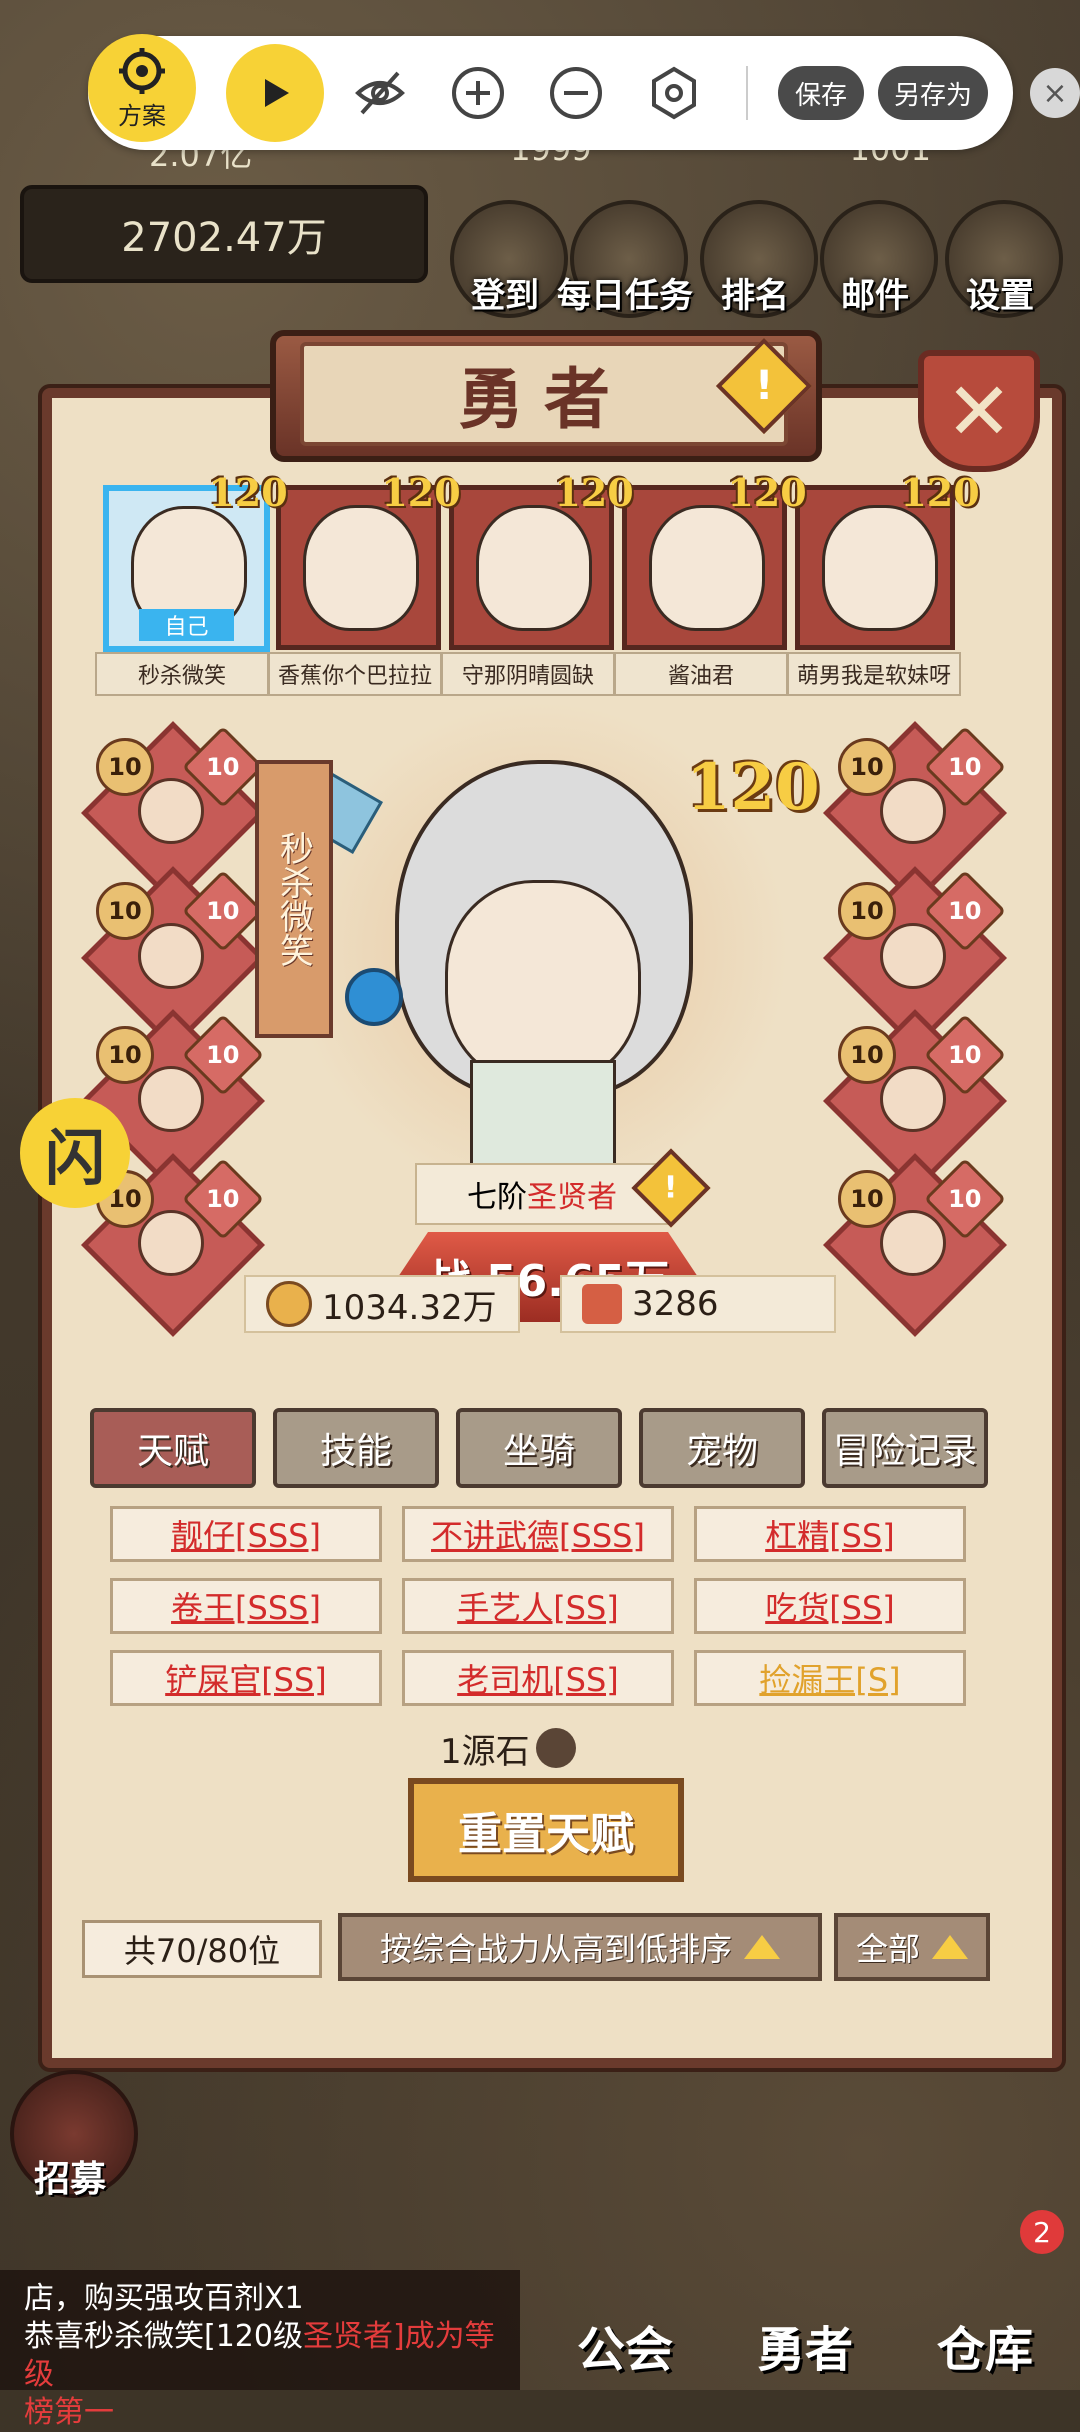 The image size is (1080, 2432). I want to click on sort-label: 按综合战力从高到低排序, so click(555, 1949).